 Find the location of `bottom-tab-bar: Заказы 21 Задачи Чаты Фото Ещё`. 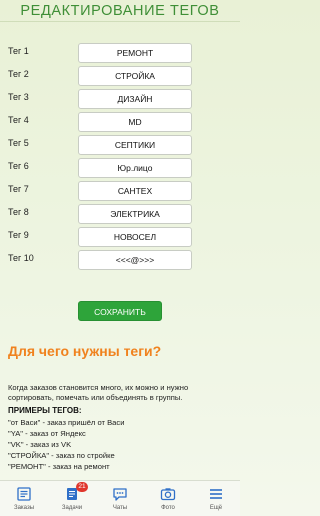

bottom-tab-bar: Заказы 21 Задачи Чаты Фото Ещё is located at coordinates (120, 498).